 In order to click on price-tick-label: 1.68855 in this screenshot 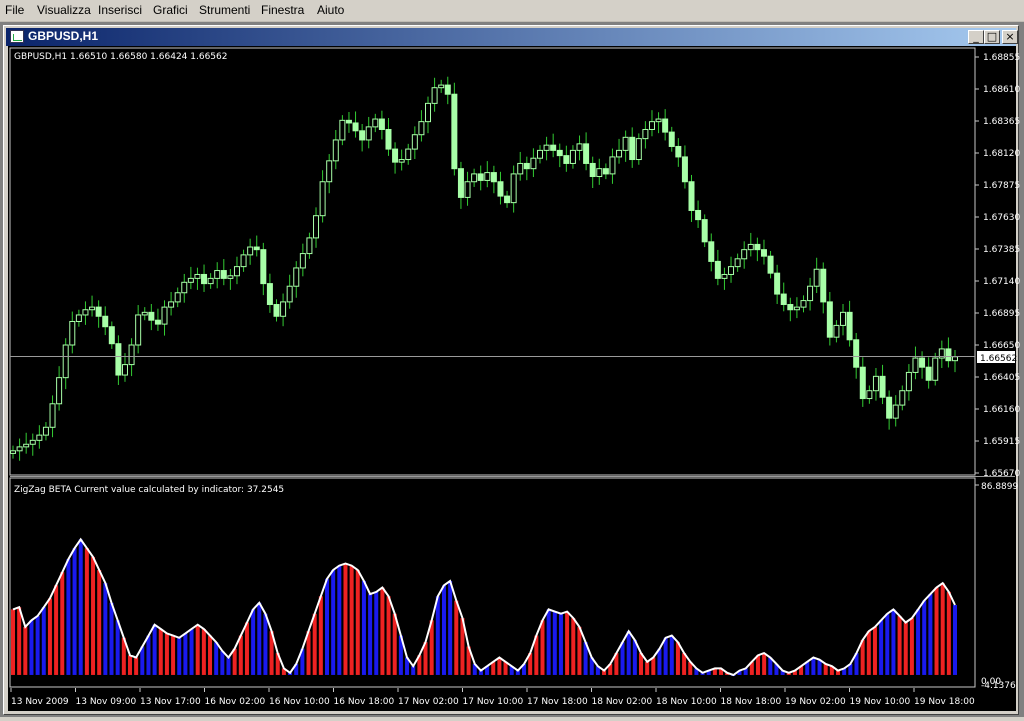, I will do `click(1001, 58)`.